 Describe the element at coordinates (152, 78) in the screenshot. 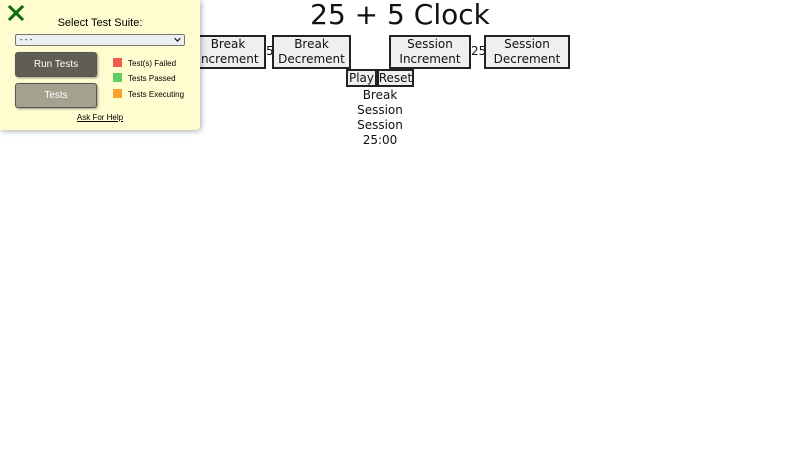

I see `legend-passed-label: Tests Passed` at that location.